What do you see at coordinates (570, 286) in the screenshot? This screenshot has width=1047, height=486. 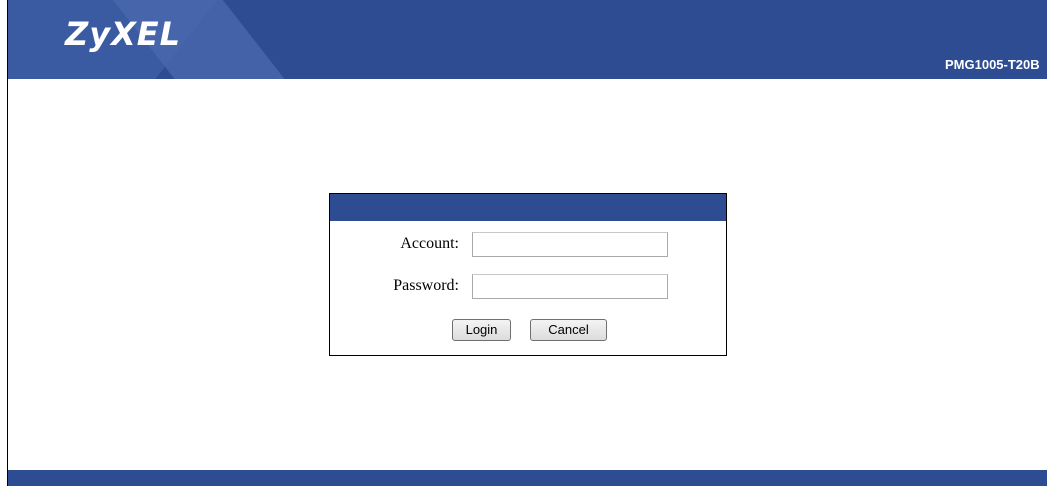 I see `password-input` at bounding box center [570, 286].